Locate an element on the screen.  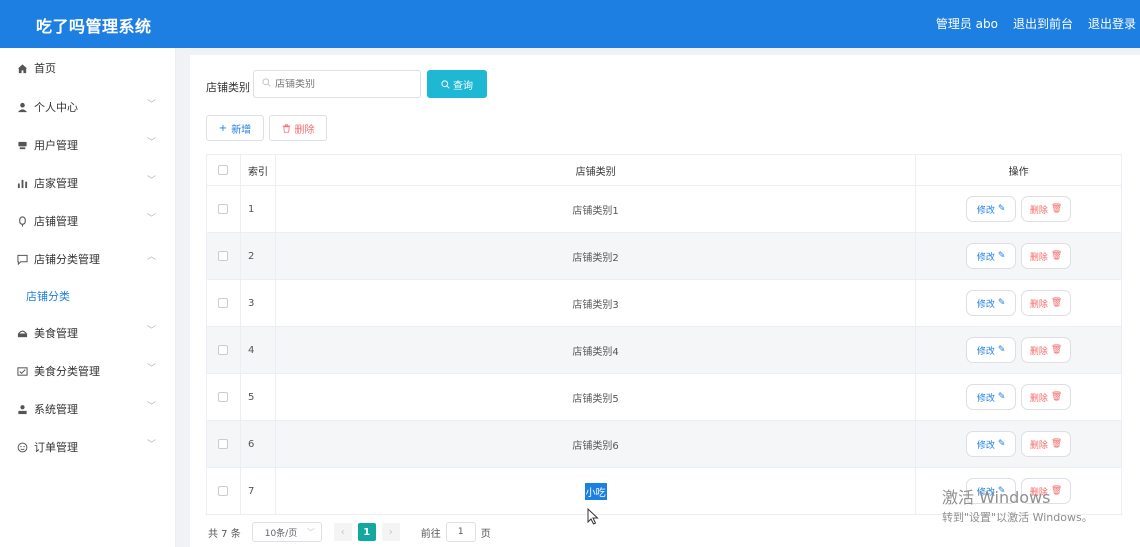
row-category-name: 店铺类别1 is located at coordinates (596, 209).